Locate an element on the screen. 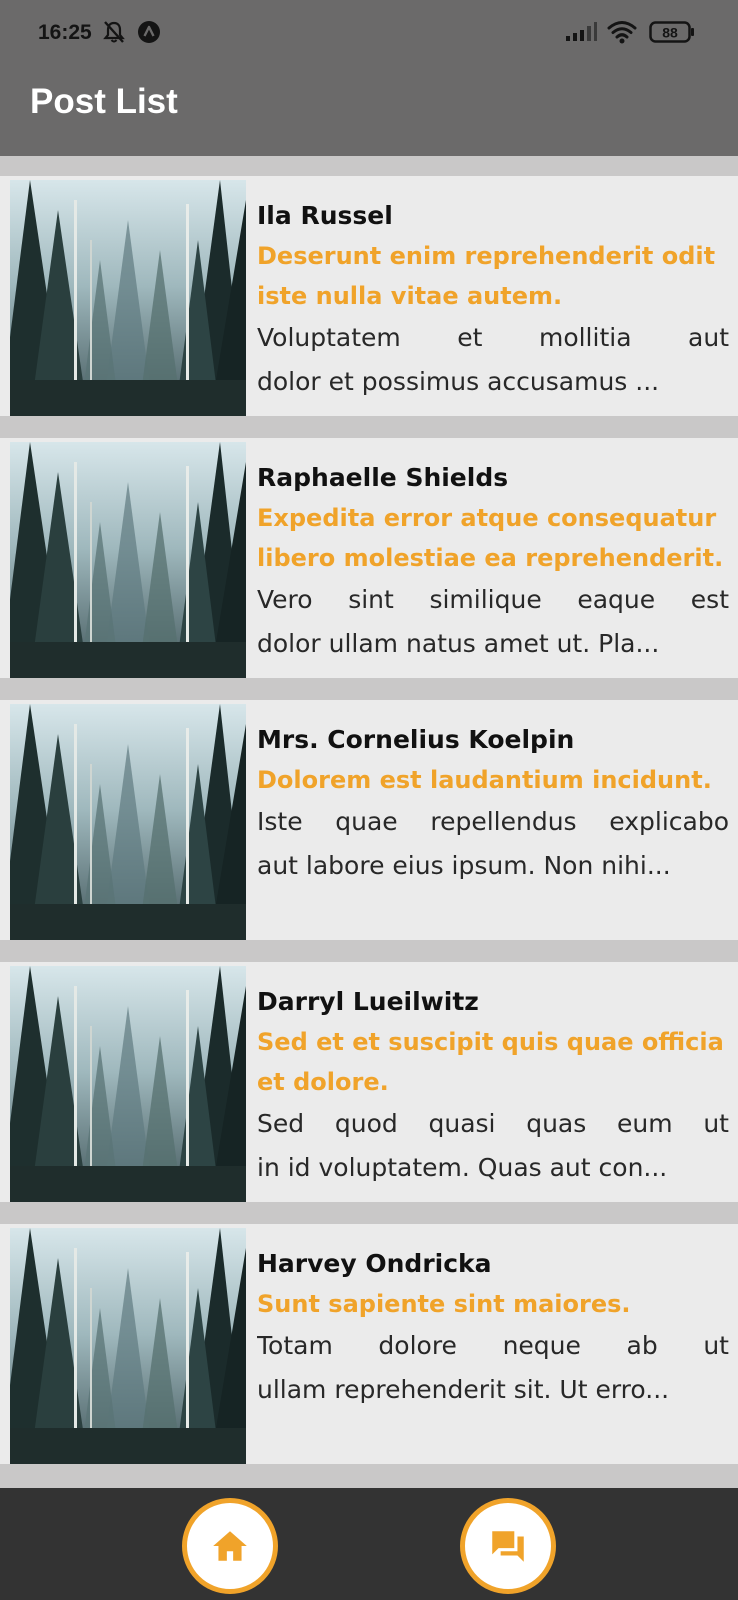 The image size is (738, 1600). home-button is located at coordinates (230, 1546).